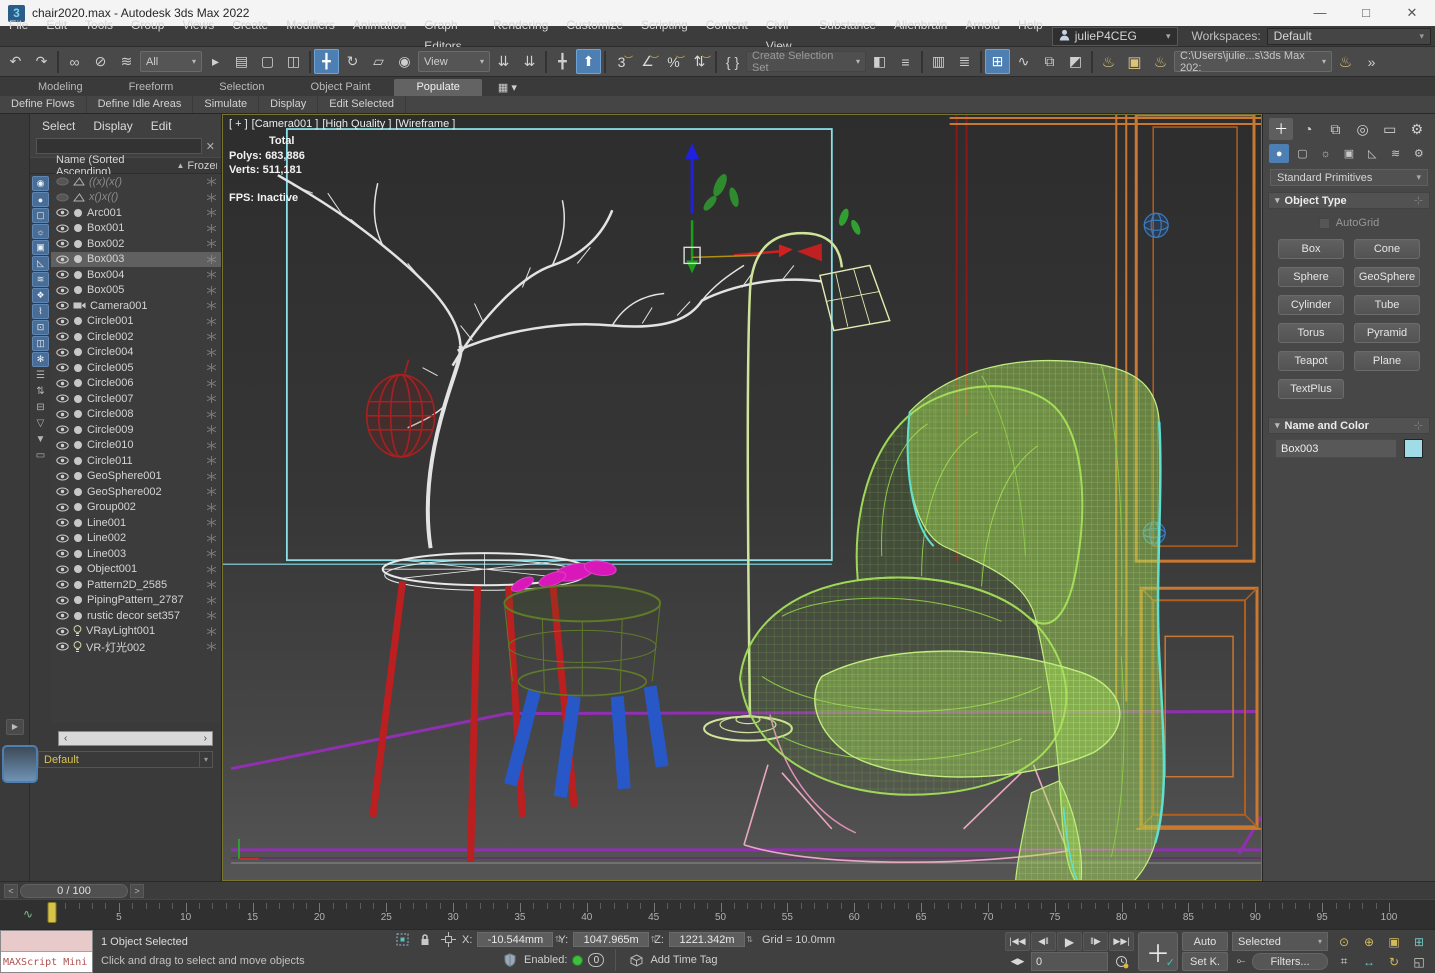  Describe the element at coordinates (210, 146) in the screenshot. I see `clear-search-icon: ✕` at that location.